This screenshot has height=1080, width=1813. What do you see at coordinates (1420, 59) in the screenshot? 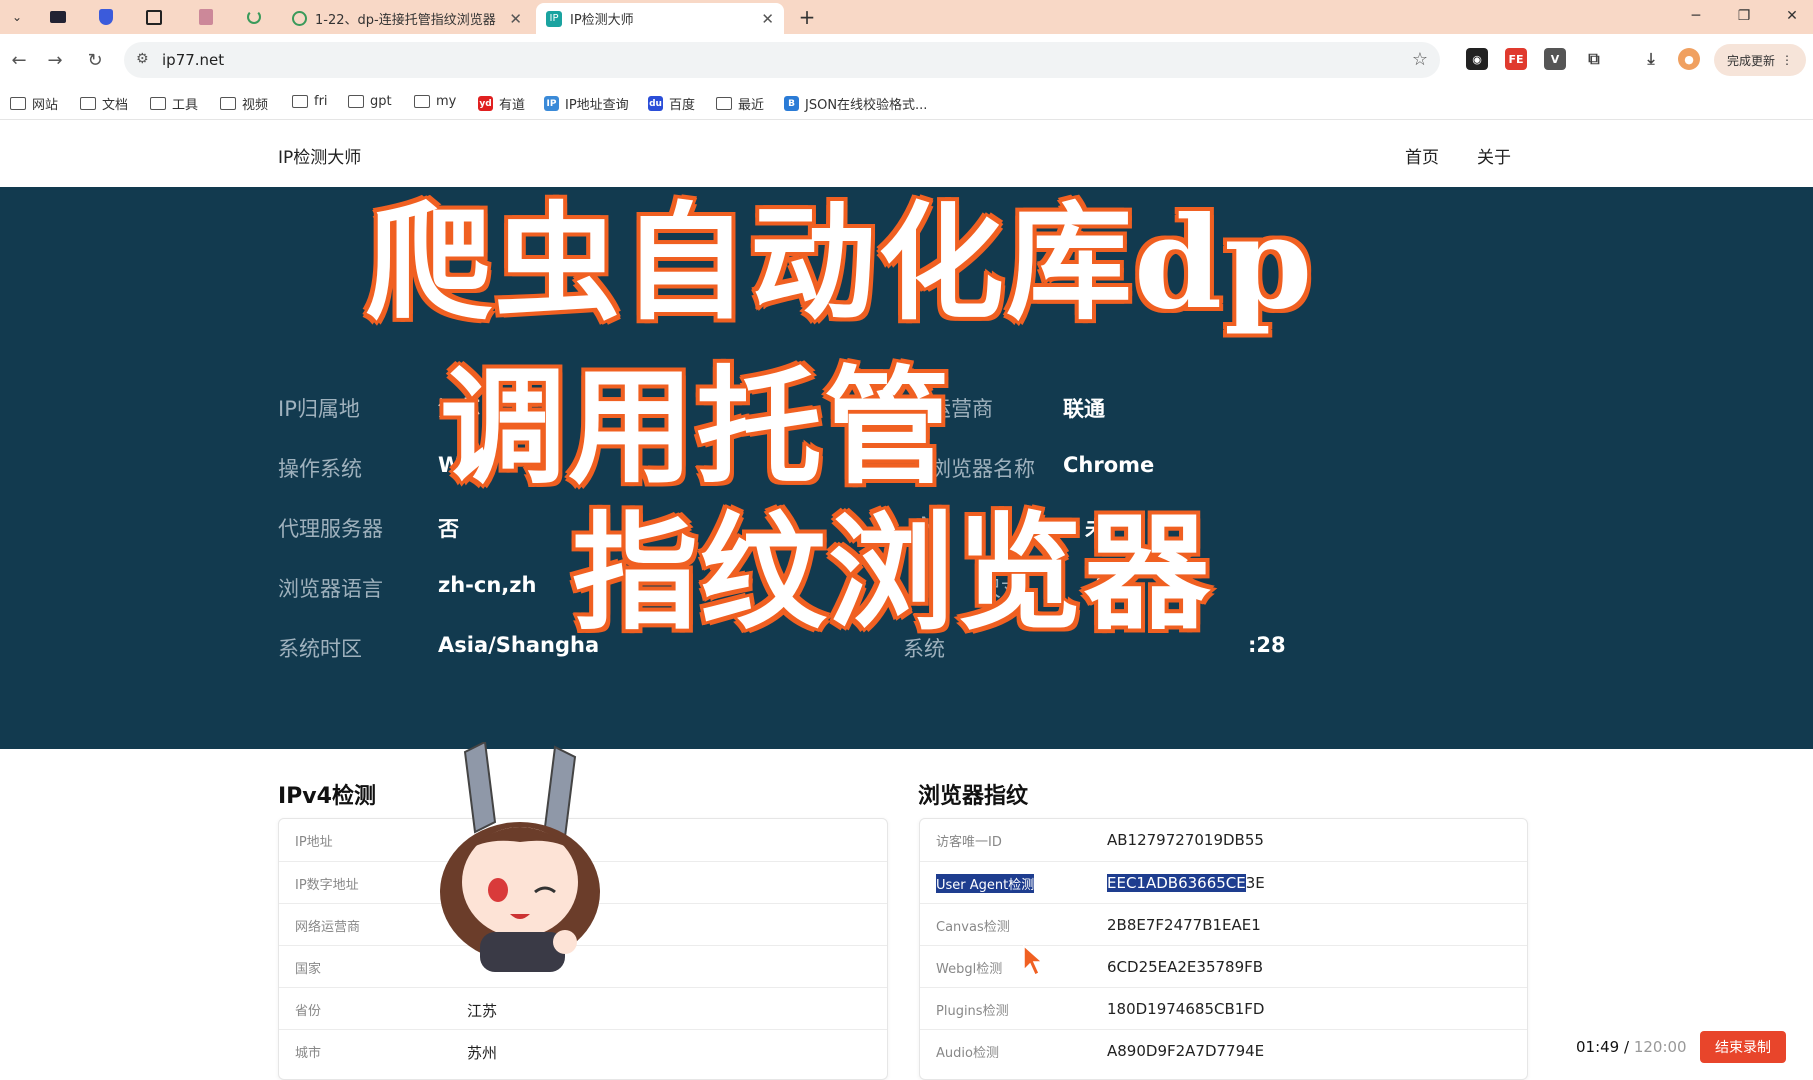
I see `bookmark-star-icon: ☆` at bounding box center [1420, 59].